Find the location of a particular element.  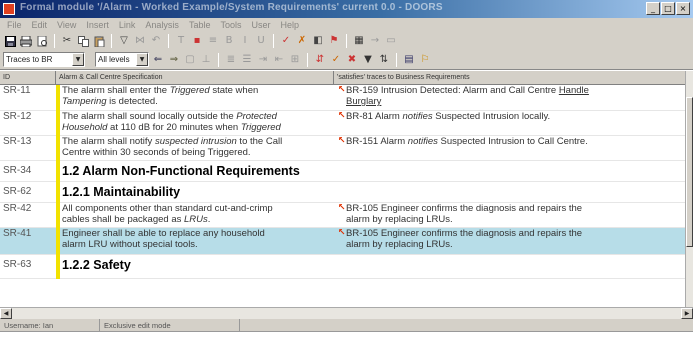

table-row: SR-63 1.2.2 Safety is located at coordinates (342, 267).